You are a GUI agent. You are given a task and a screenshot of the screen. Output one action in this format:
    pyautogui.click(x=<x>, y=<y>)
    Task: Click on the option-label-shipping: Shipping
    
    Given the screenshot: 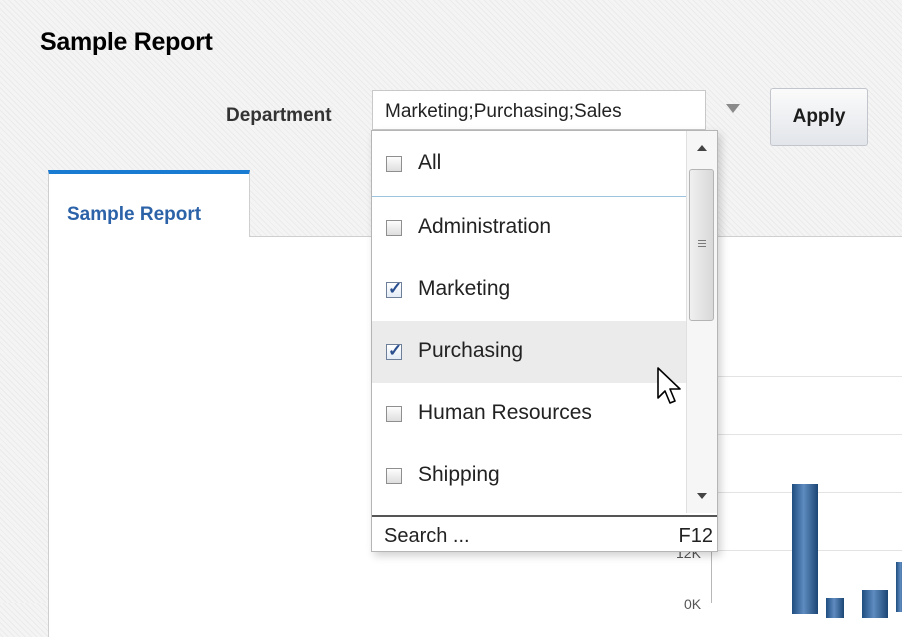 What is the action you would take?
    pyautogui.click(x=459, y=474)
    